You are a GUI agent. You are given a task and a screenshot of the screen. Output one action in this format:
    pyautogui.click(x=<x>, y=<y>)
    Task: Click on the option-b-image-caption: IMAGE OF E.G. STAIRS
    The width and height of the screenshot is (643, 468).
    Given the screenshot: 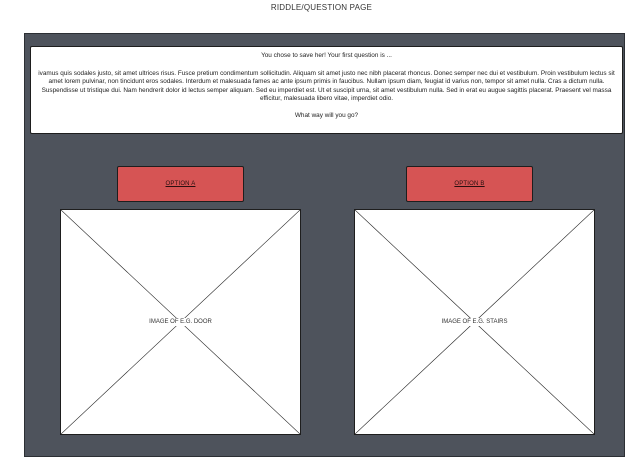 What is the action you would take?
    pyautogui.click(x=474, y=322)
    